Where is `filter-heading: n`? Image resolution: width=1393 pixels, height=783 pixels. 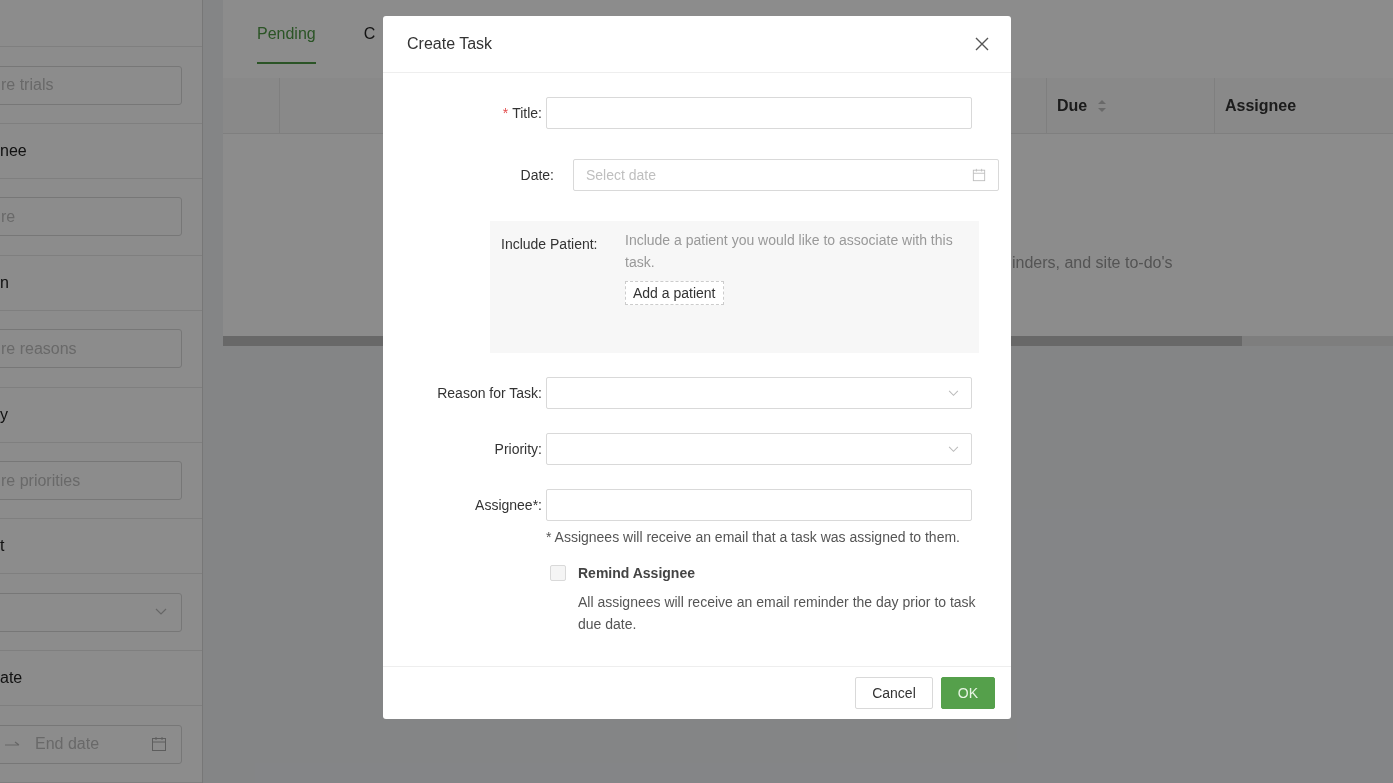 filter-heading: n is located at coordinates (4, 282).